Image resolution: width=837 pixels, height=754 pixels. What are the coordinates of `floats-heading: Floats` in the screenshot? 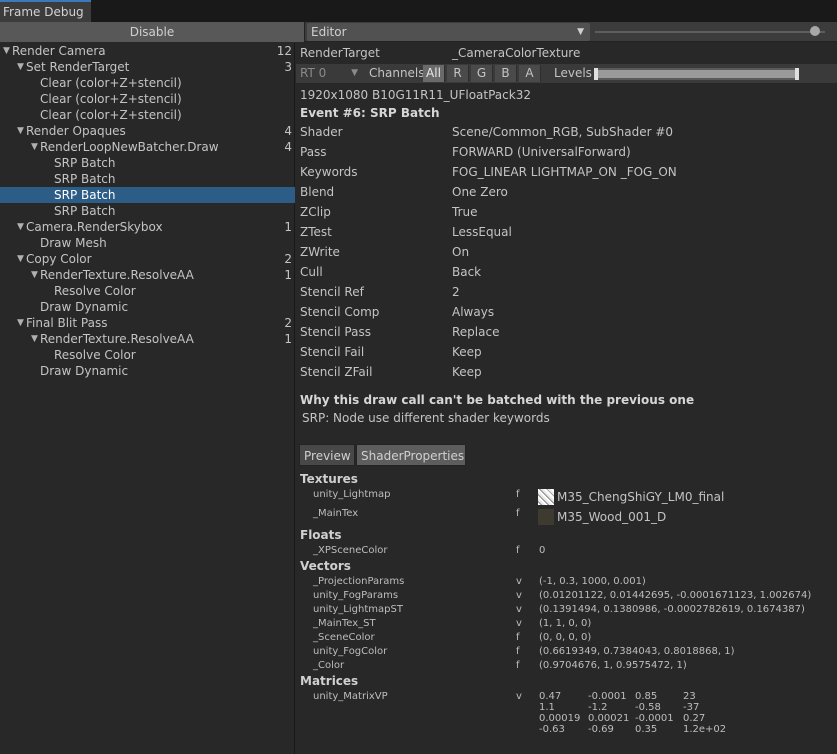 It's located at (321, 535).